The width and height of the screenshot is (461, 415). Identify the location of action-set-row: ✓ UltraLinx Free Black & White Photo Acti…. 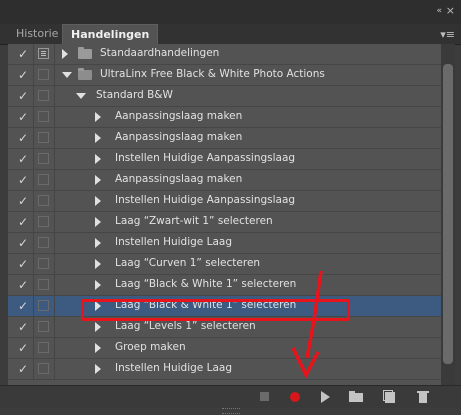
(224, 75).